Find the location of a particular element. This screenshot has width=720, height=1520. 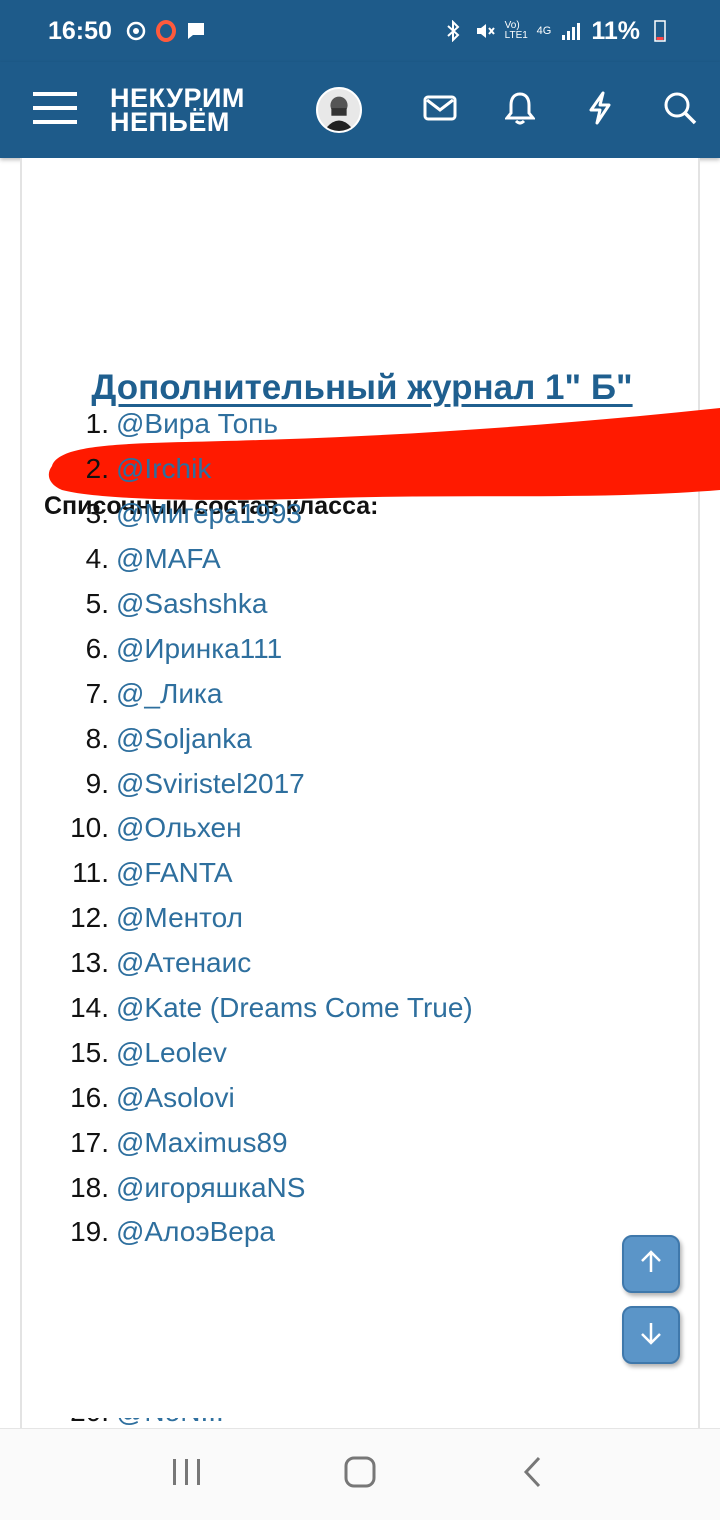

scroll-bottom-button is located at coordinates (651, 1335).